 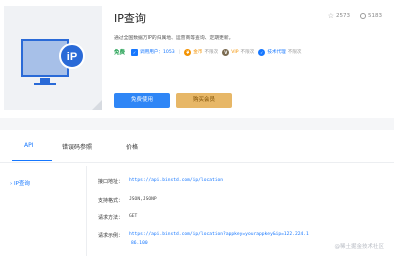 I want to click on tab-divider, so click(x=197, y=162).